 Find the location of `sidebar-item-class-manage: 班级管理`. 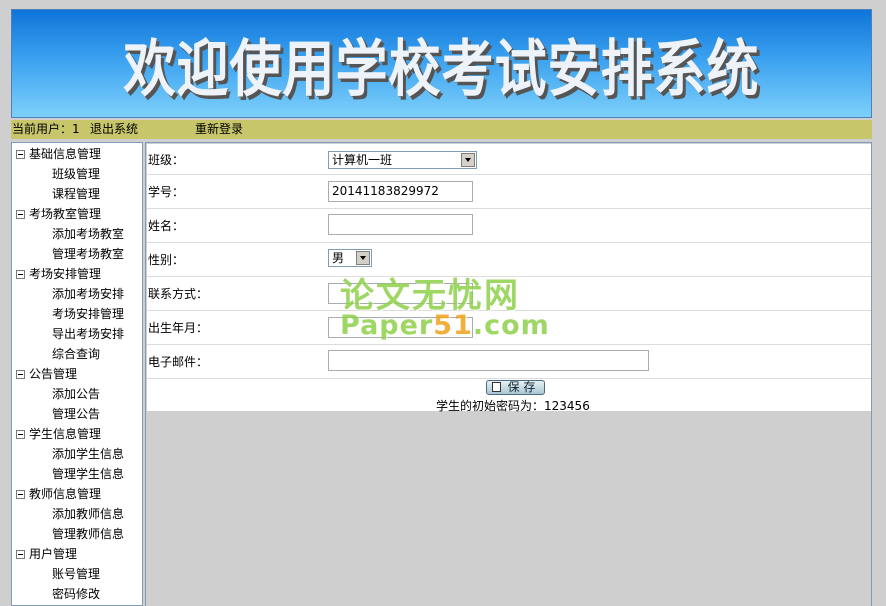

sidebar-item-class-manage: 班级管理 is located at coordinates (76, 174).